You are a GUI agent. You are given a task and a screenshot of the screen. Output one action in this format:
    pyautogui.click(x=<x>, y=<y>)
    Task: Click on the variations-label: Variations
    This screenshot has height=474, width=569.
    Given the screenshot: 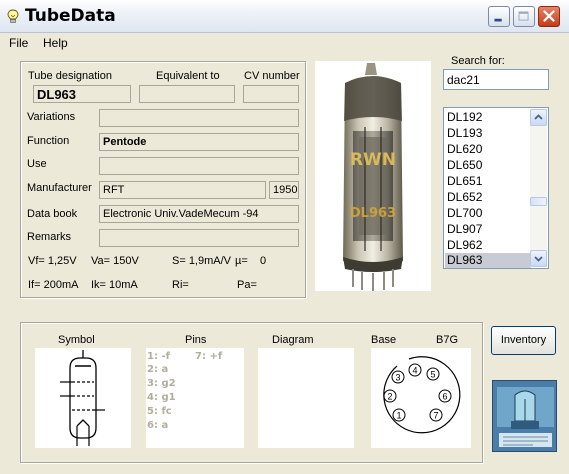 What is the action you would take?
    pyautogui.click(x=51, y=117)
    